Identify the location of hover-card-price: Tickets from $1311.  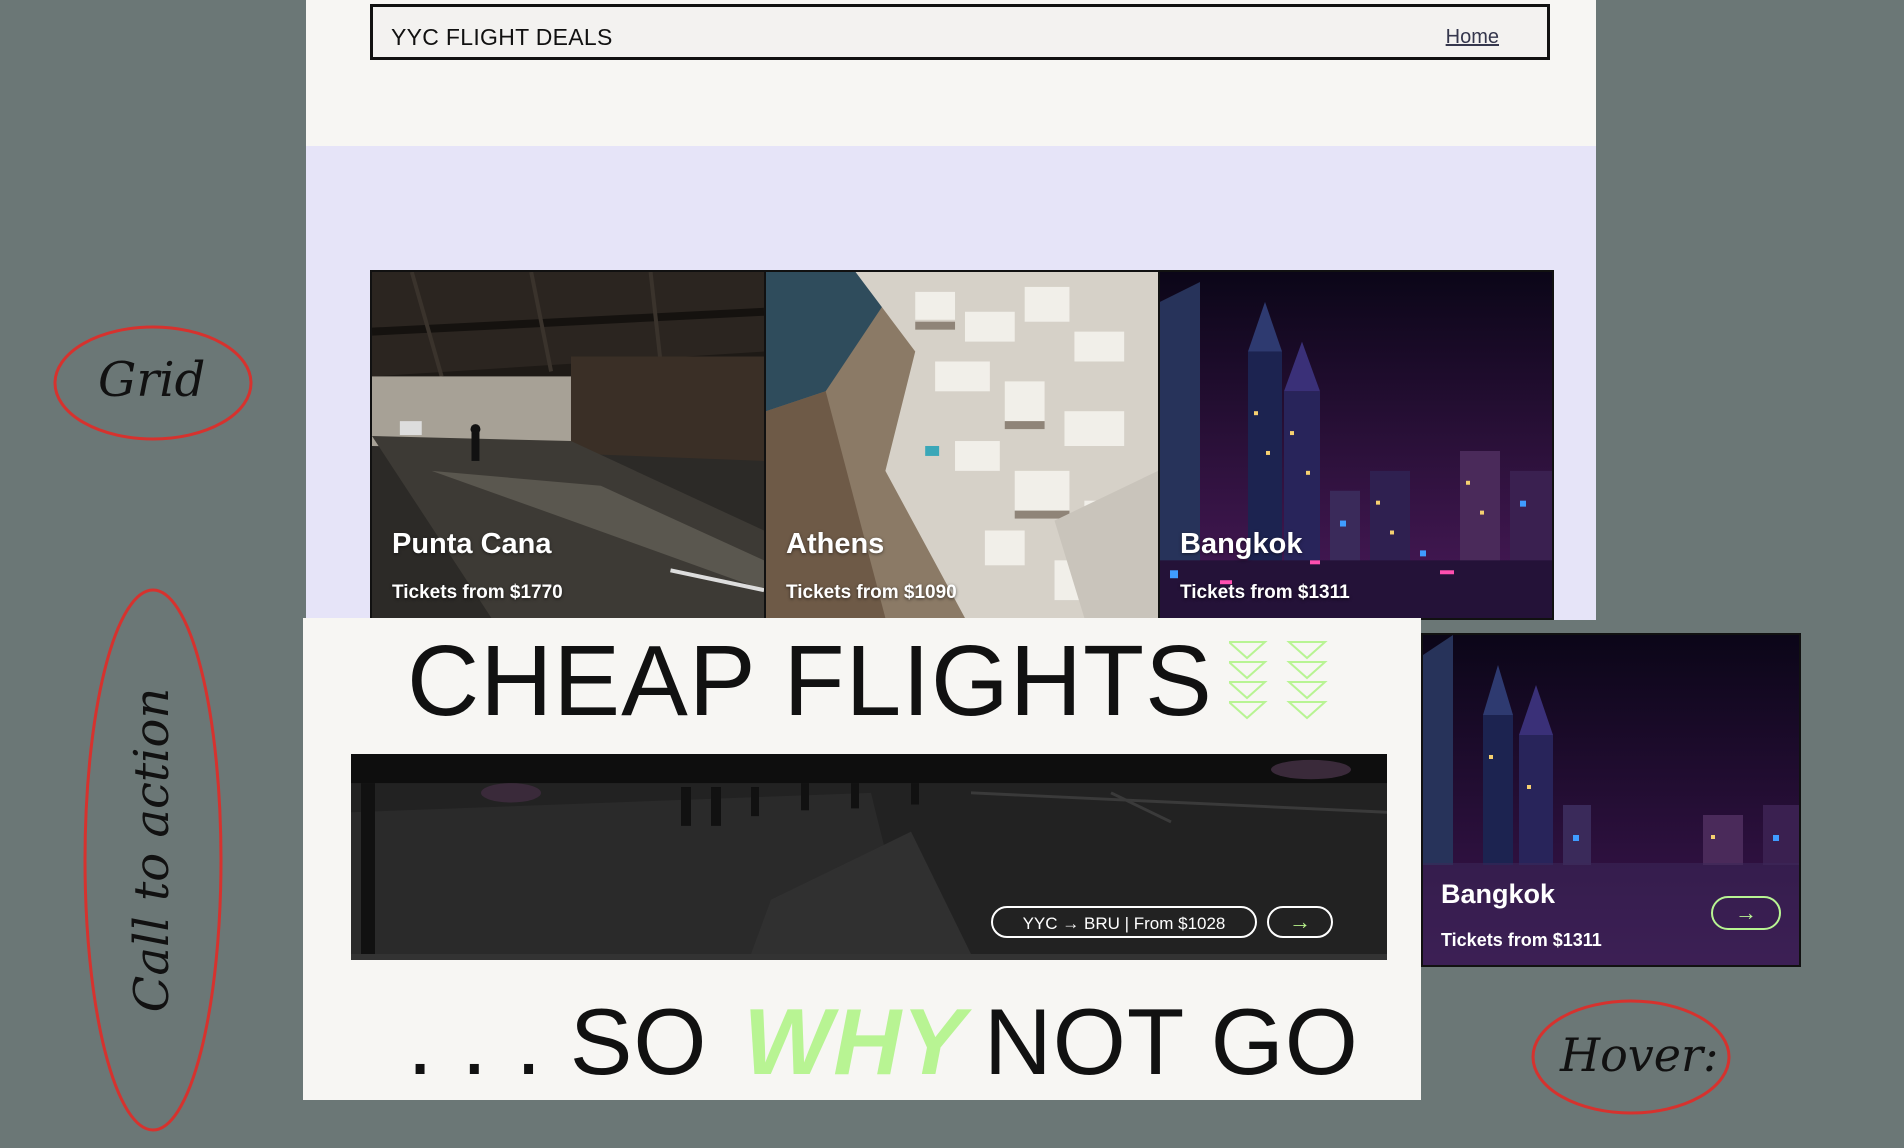
(1521, 940).